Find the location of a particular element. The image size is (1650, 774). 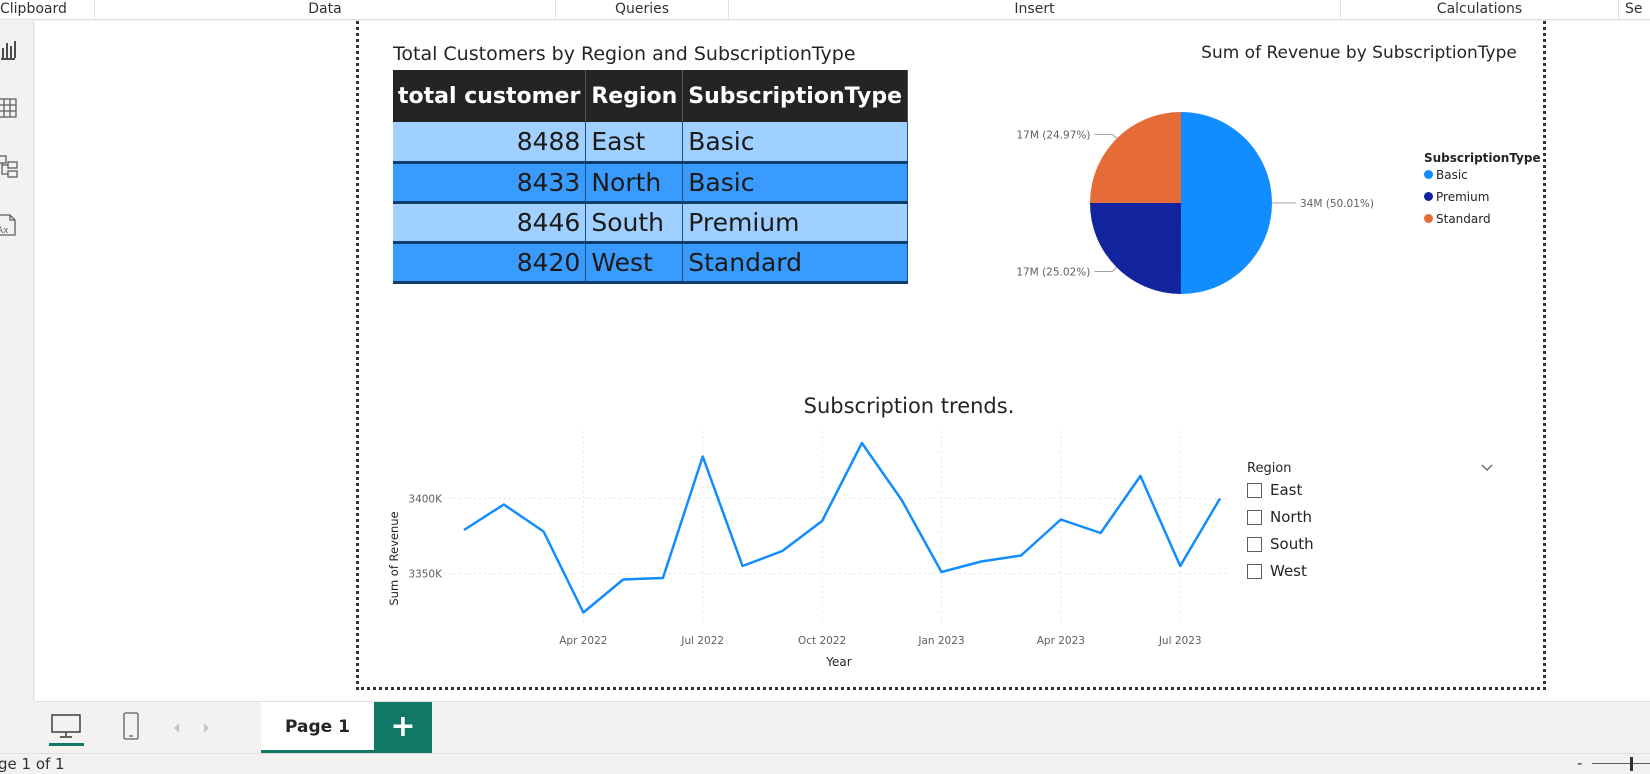

cell-region: West is located at coordinates (634, 263).